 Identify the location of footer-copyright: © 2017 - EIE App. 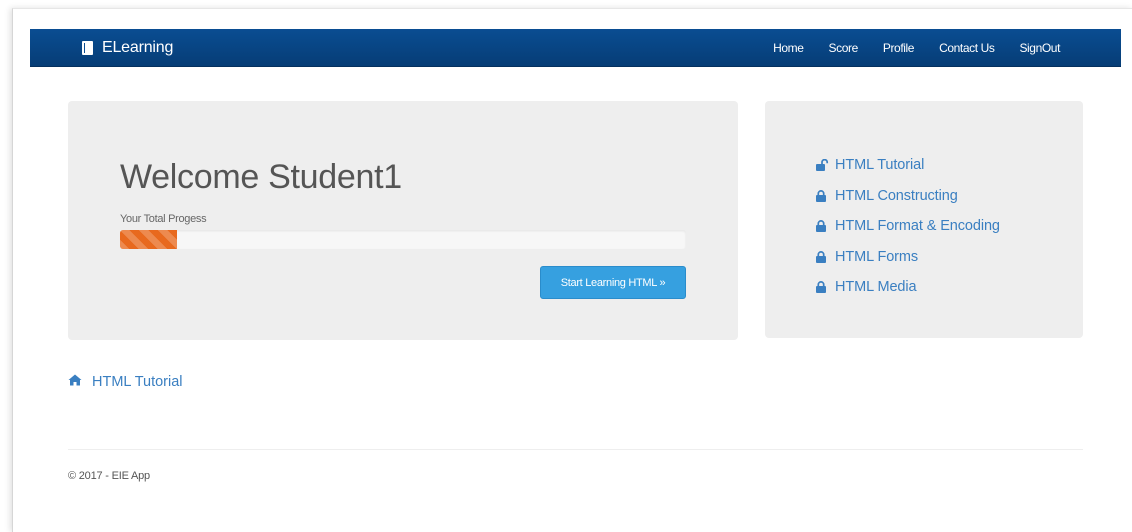
(109, 476).